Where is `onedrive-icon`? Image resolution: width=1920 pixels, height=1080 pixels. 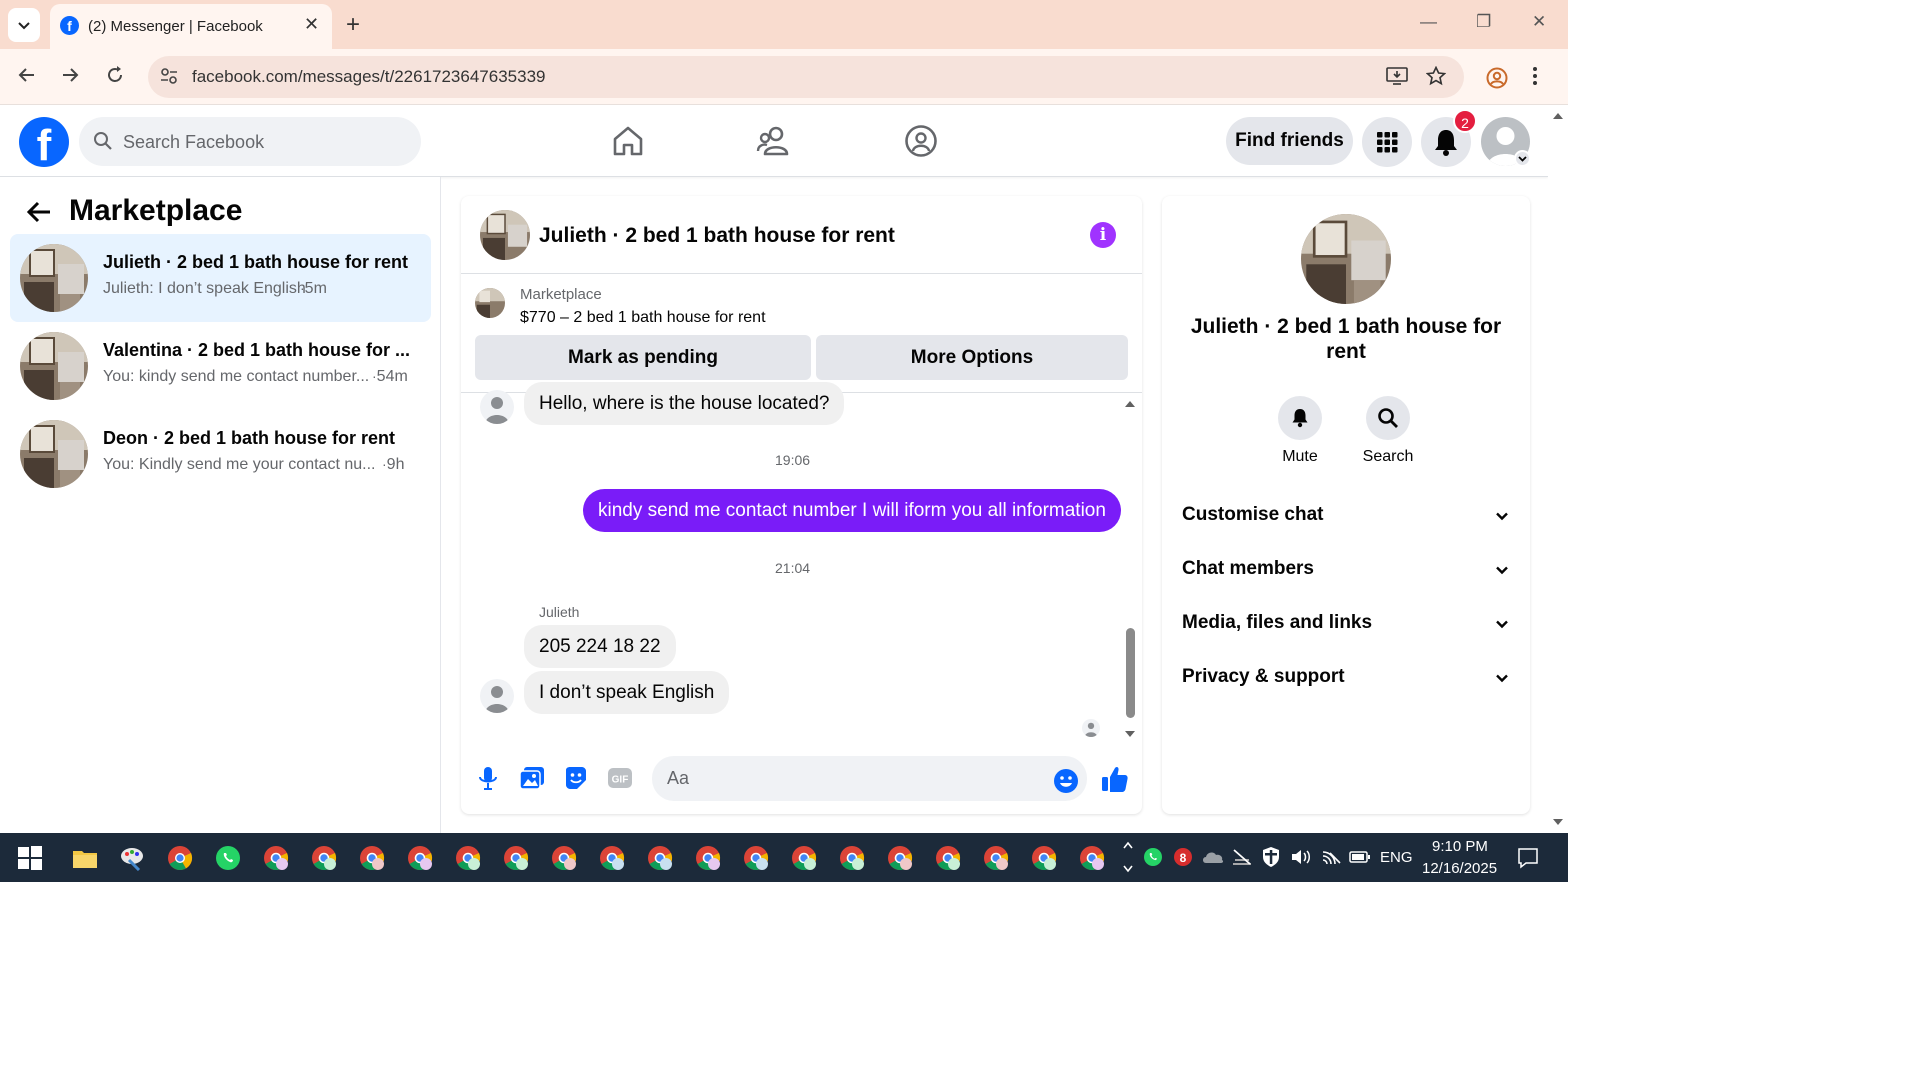 onedrive-icon is located at coordinates (1213, 857).